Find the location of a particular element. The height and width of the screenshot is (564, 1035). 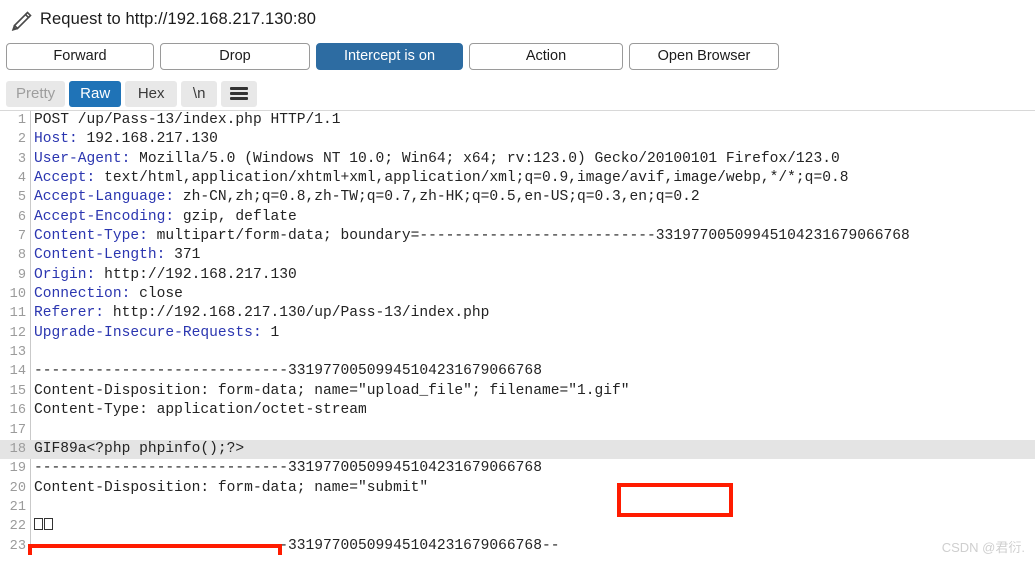

line-number: 1 is located at coordinates (21, 120).